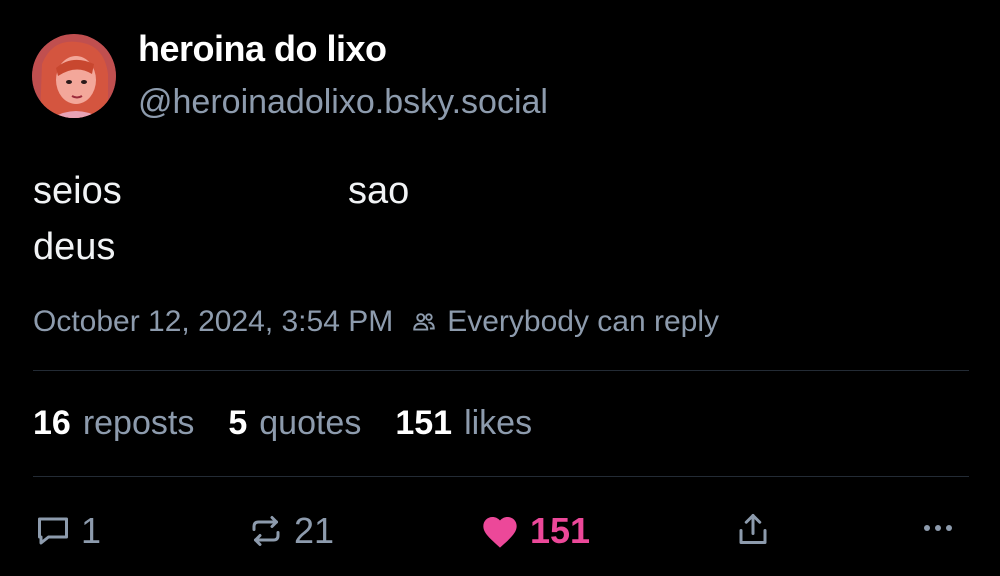 This screenshot has height=576, width=1000. What do you see at coordinates (560, 530) in the screenshot?
I see `like-count: 151` at bounding box center [560, 530].